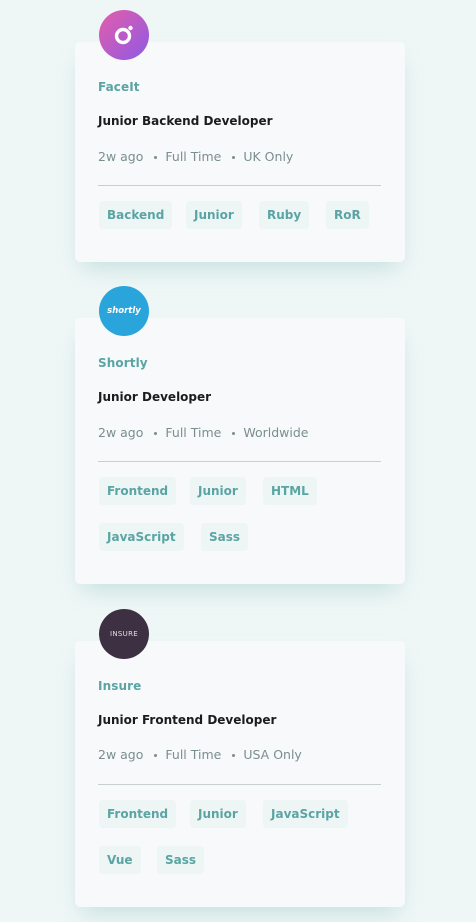 The image size is (476, 922). I want to click on company-logo, so click(124, 35).